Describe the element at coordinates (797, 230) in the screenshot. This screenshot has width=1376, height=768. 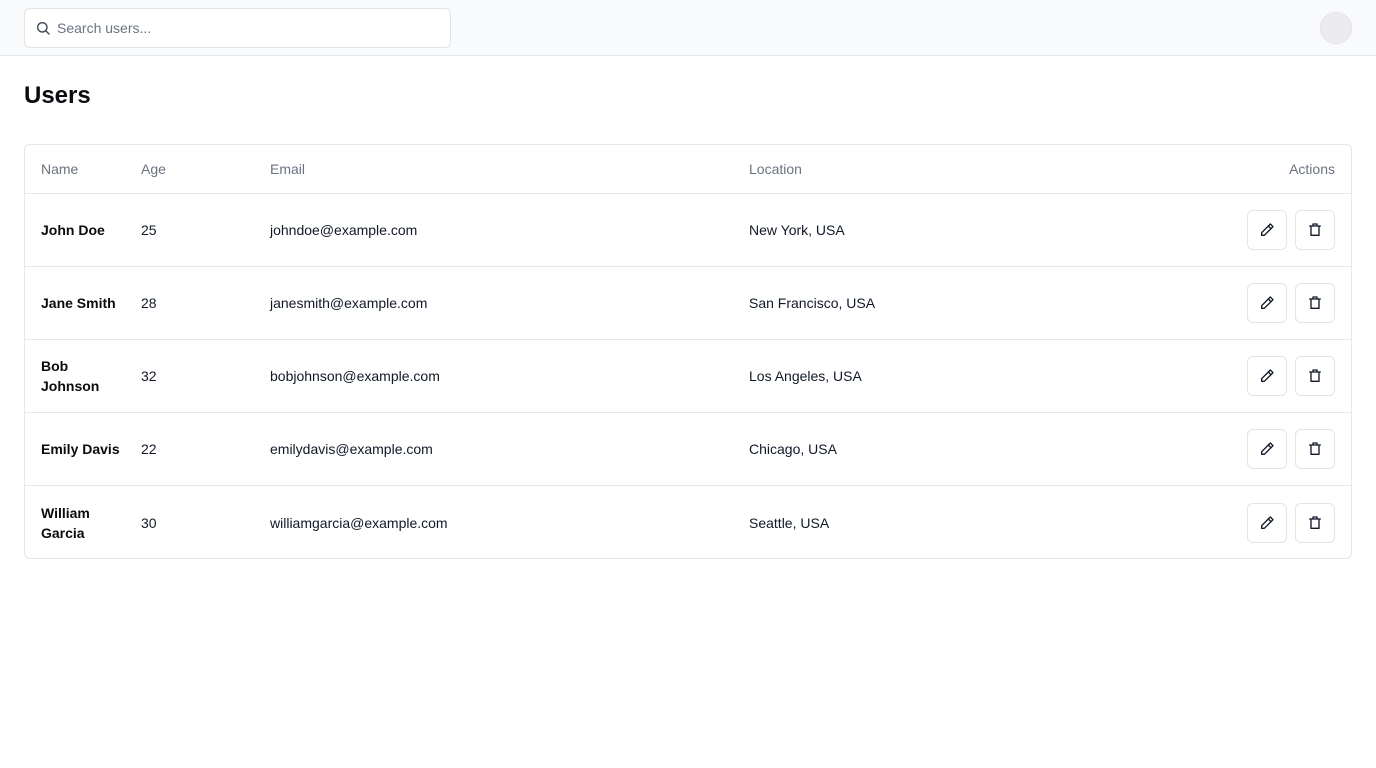
I see `user-location: New York, USA` at that location.